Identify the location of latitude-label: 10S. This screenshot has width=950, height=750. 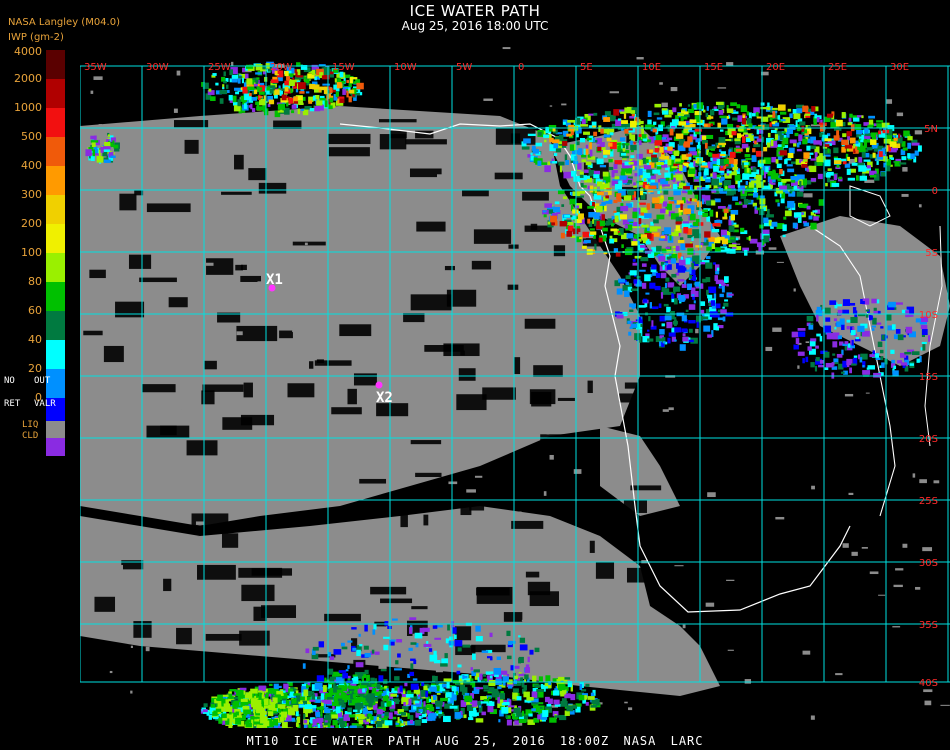
(928, 315).